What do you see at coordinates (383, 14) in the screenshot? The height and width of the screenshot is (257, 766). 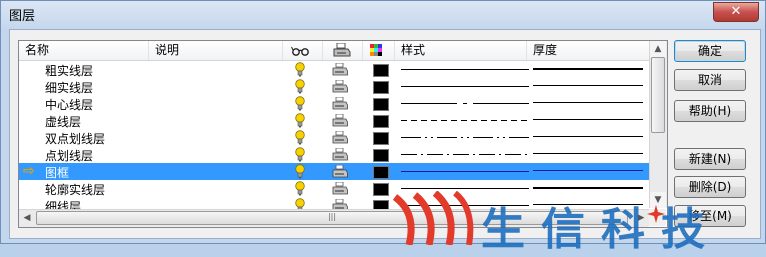 I see `title-bar: 图层 ✕` at bounding box center [383, 14].